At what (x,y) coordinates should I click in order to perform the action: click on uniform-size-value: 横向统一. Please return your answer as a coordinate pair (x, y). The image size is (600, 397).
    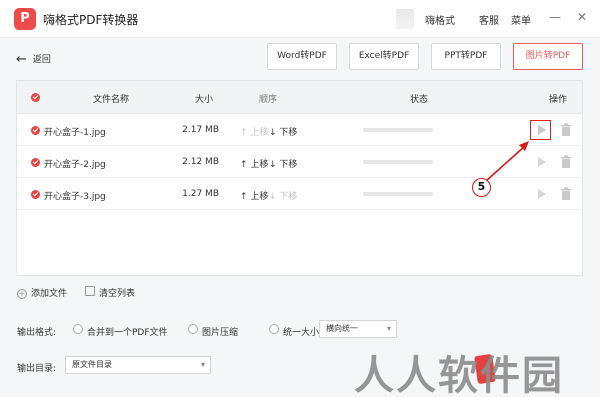
    Looking at the image, I should click on (342, 328).